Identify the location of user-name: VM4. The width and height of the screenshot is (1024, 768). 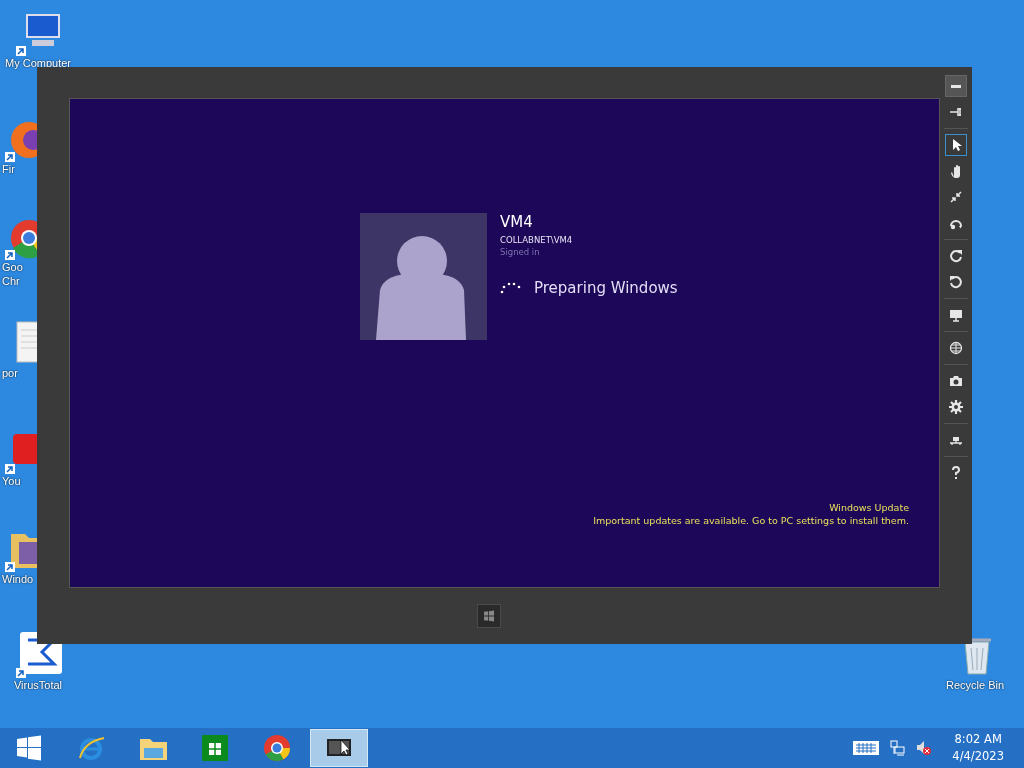
(517, 222).